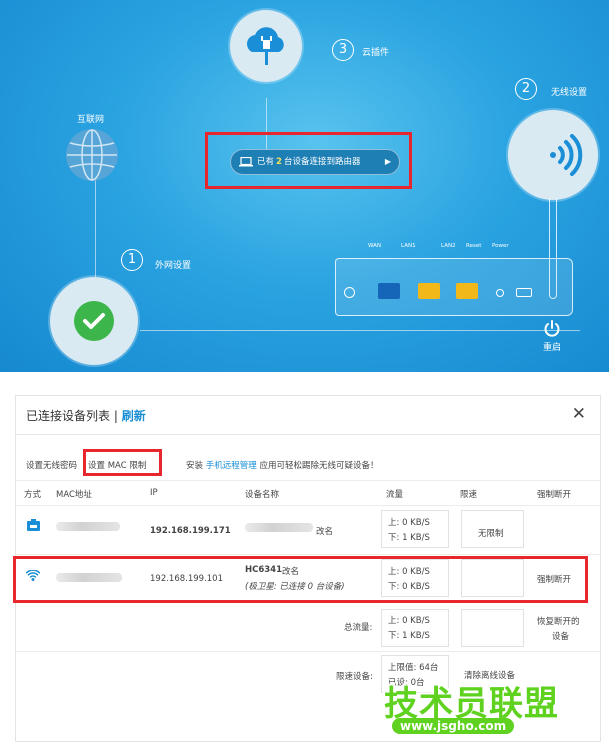 The width and height of the screenshot is (609, 742). I want to click on wan-label: 外网设置, so click(173, 264).